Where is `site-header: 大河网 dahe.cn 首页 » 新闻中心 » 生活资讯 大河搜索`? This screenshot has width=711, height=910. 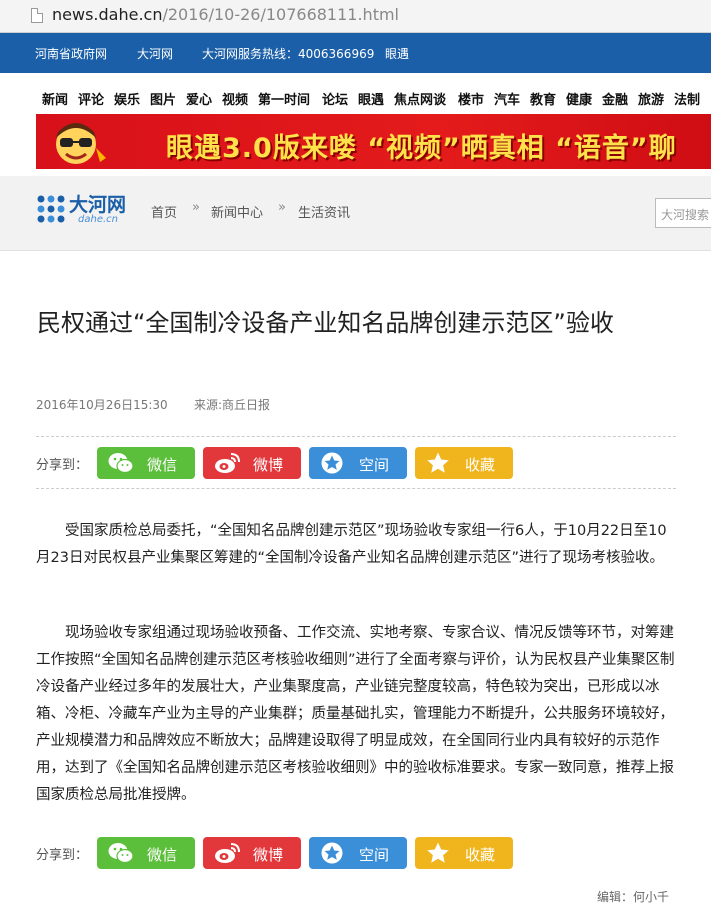
site-header: 大河网 dahe.cn 首页 » 新闻中心 » 生活资讯 大河搜索 is located at coordinates (355, 213).